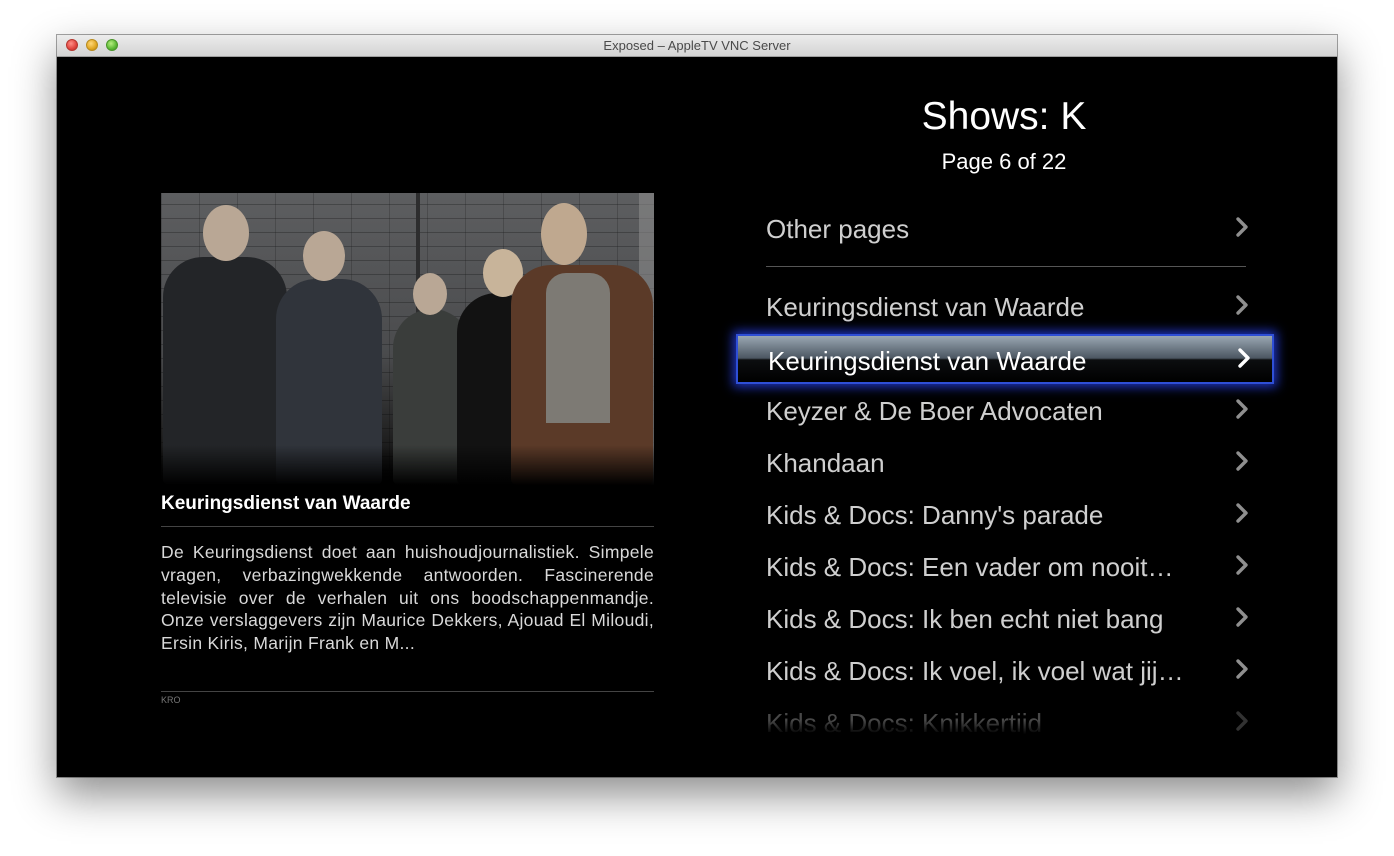 The image size is (1394, 856). What do you see at coordinates (1005, 463) in the screenshot?
I see `menu-item: Khandaan` at bounding box center [1005, 463].